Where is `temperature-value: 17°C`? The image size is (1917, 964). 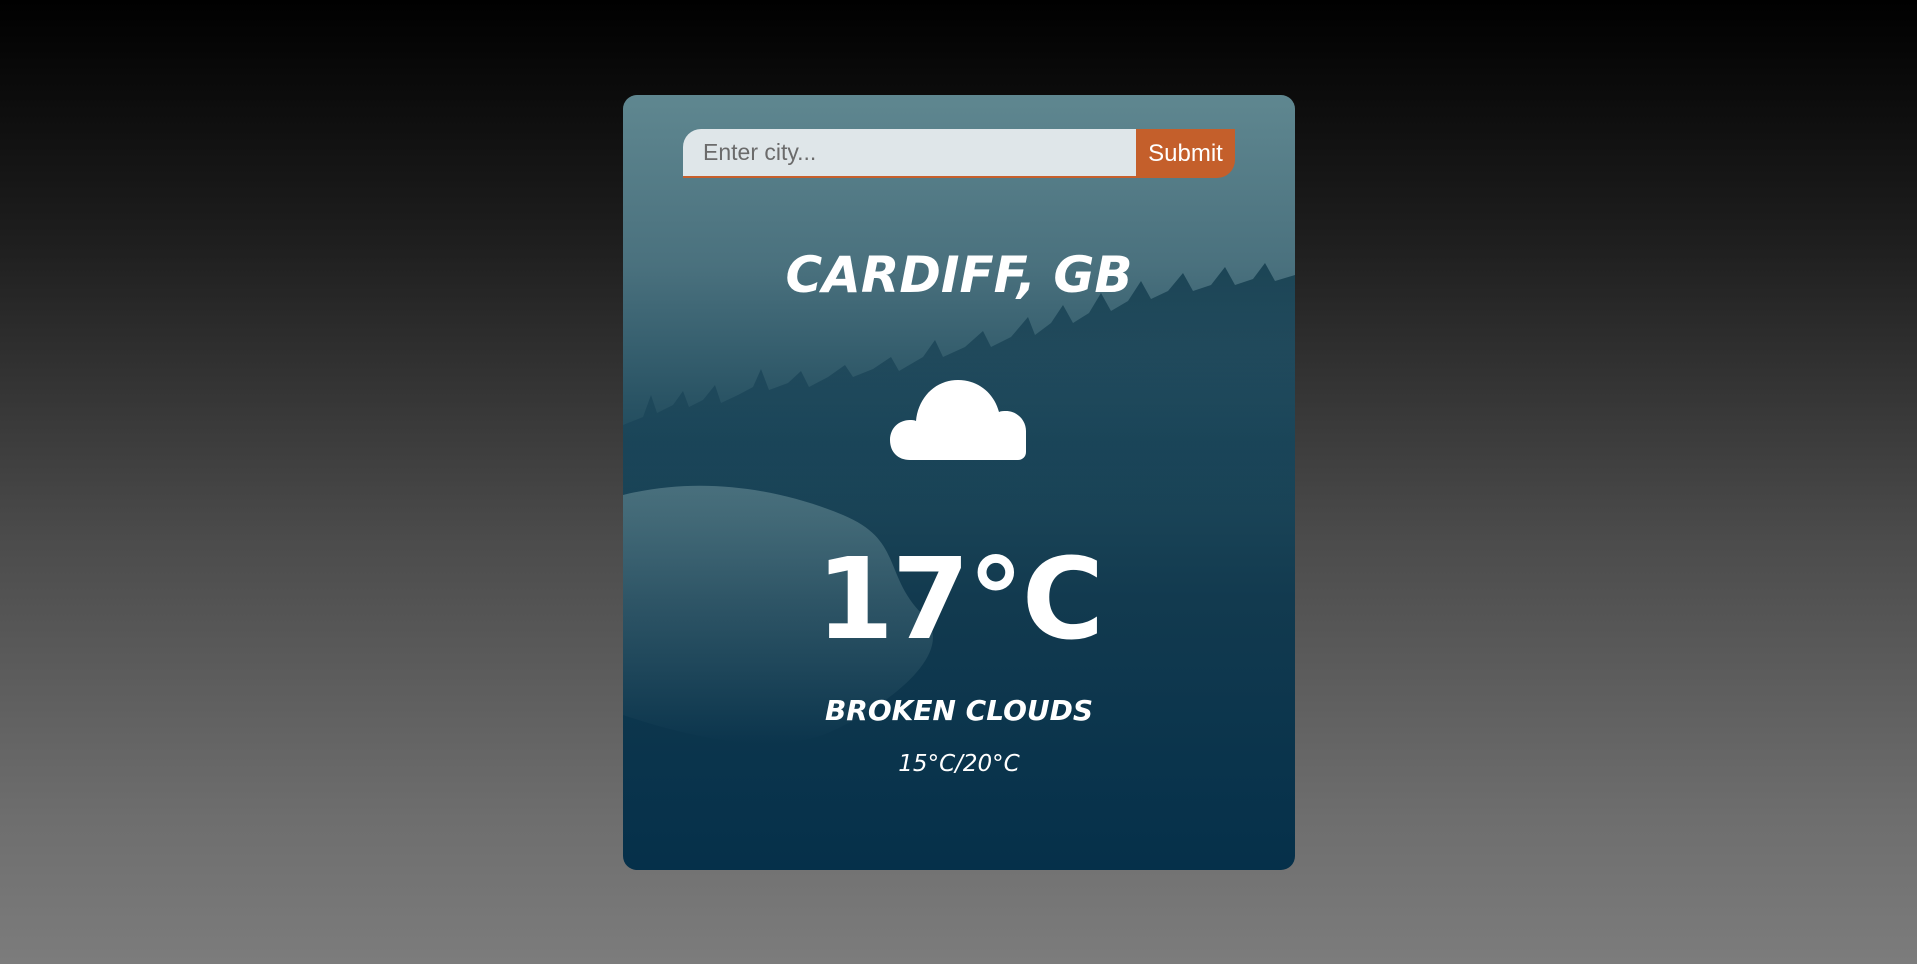
temperature-value: 17°C is located at coordinates (959, 600).